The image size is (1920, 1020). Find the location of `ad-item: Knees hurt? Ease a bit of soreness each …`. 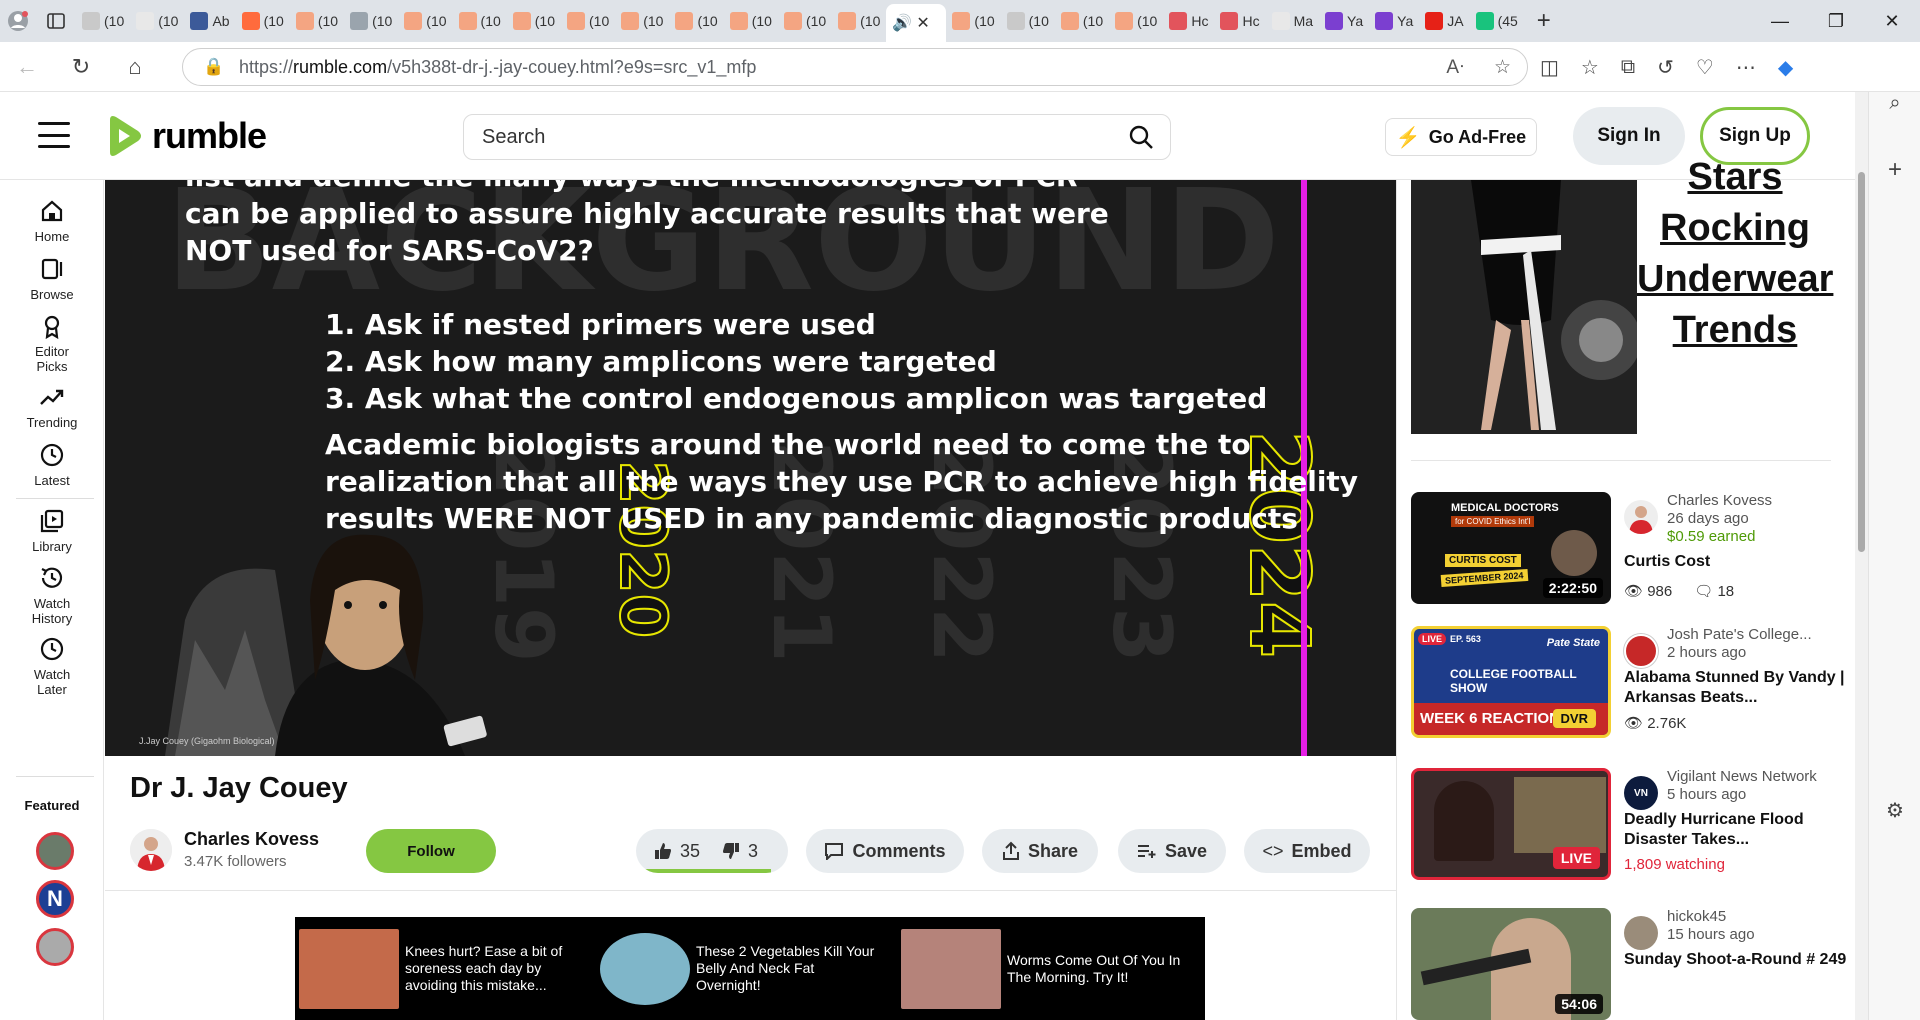

ad-item: Knees hurt? Ease a bit of soreness each … is located at coordinates (444, 968).